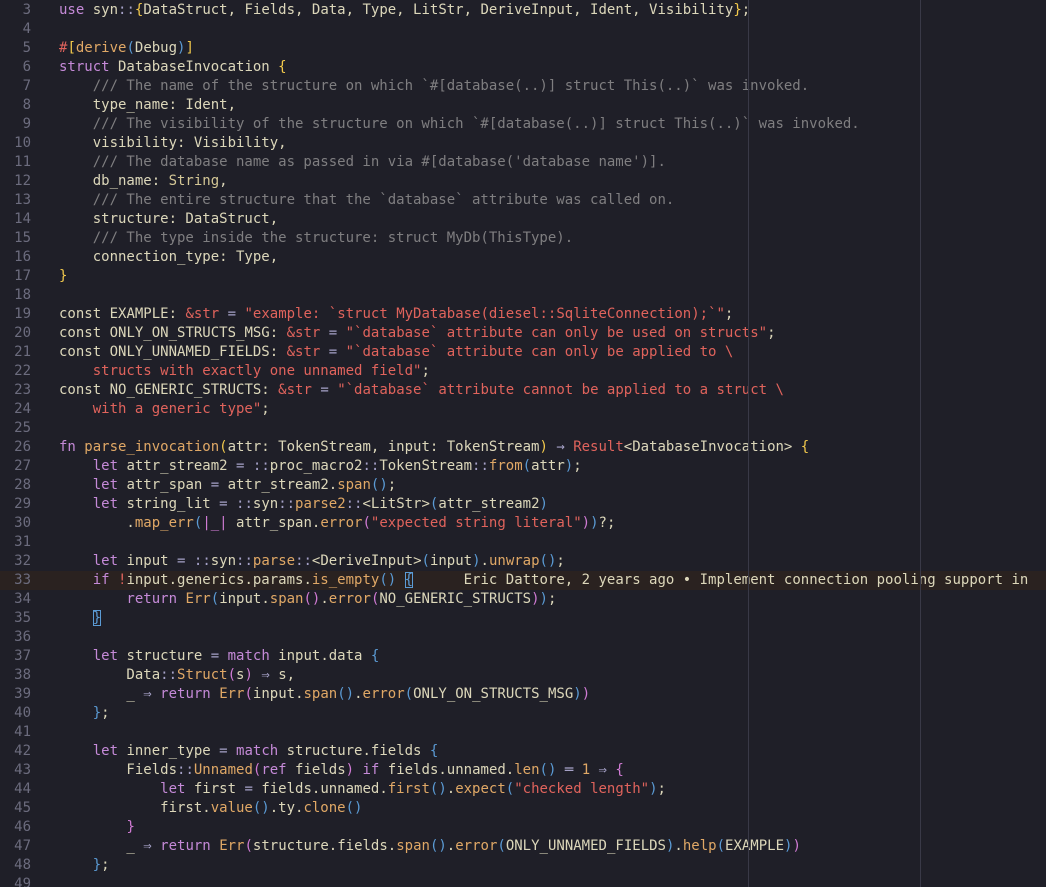 Image resolution: width=1046 pixels, height=887 pixels. Describe the element at coordinates (215, 523) in the screenshot. I see `code-token: |_|` at that location.